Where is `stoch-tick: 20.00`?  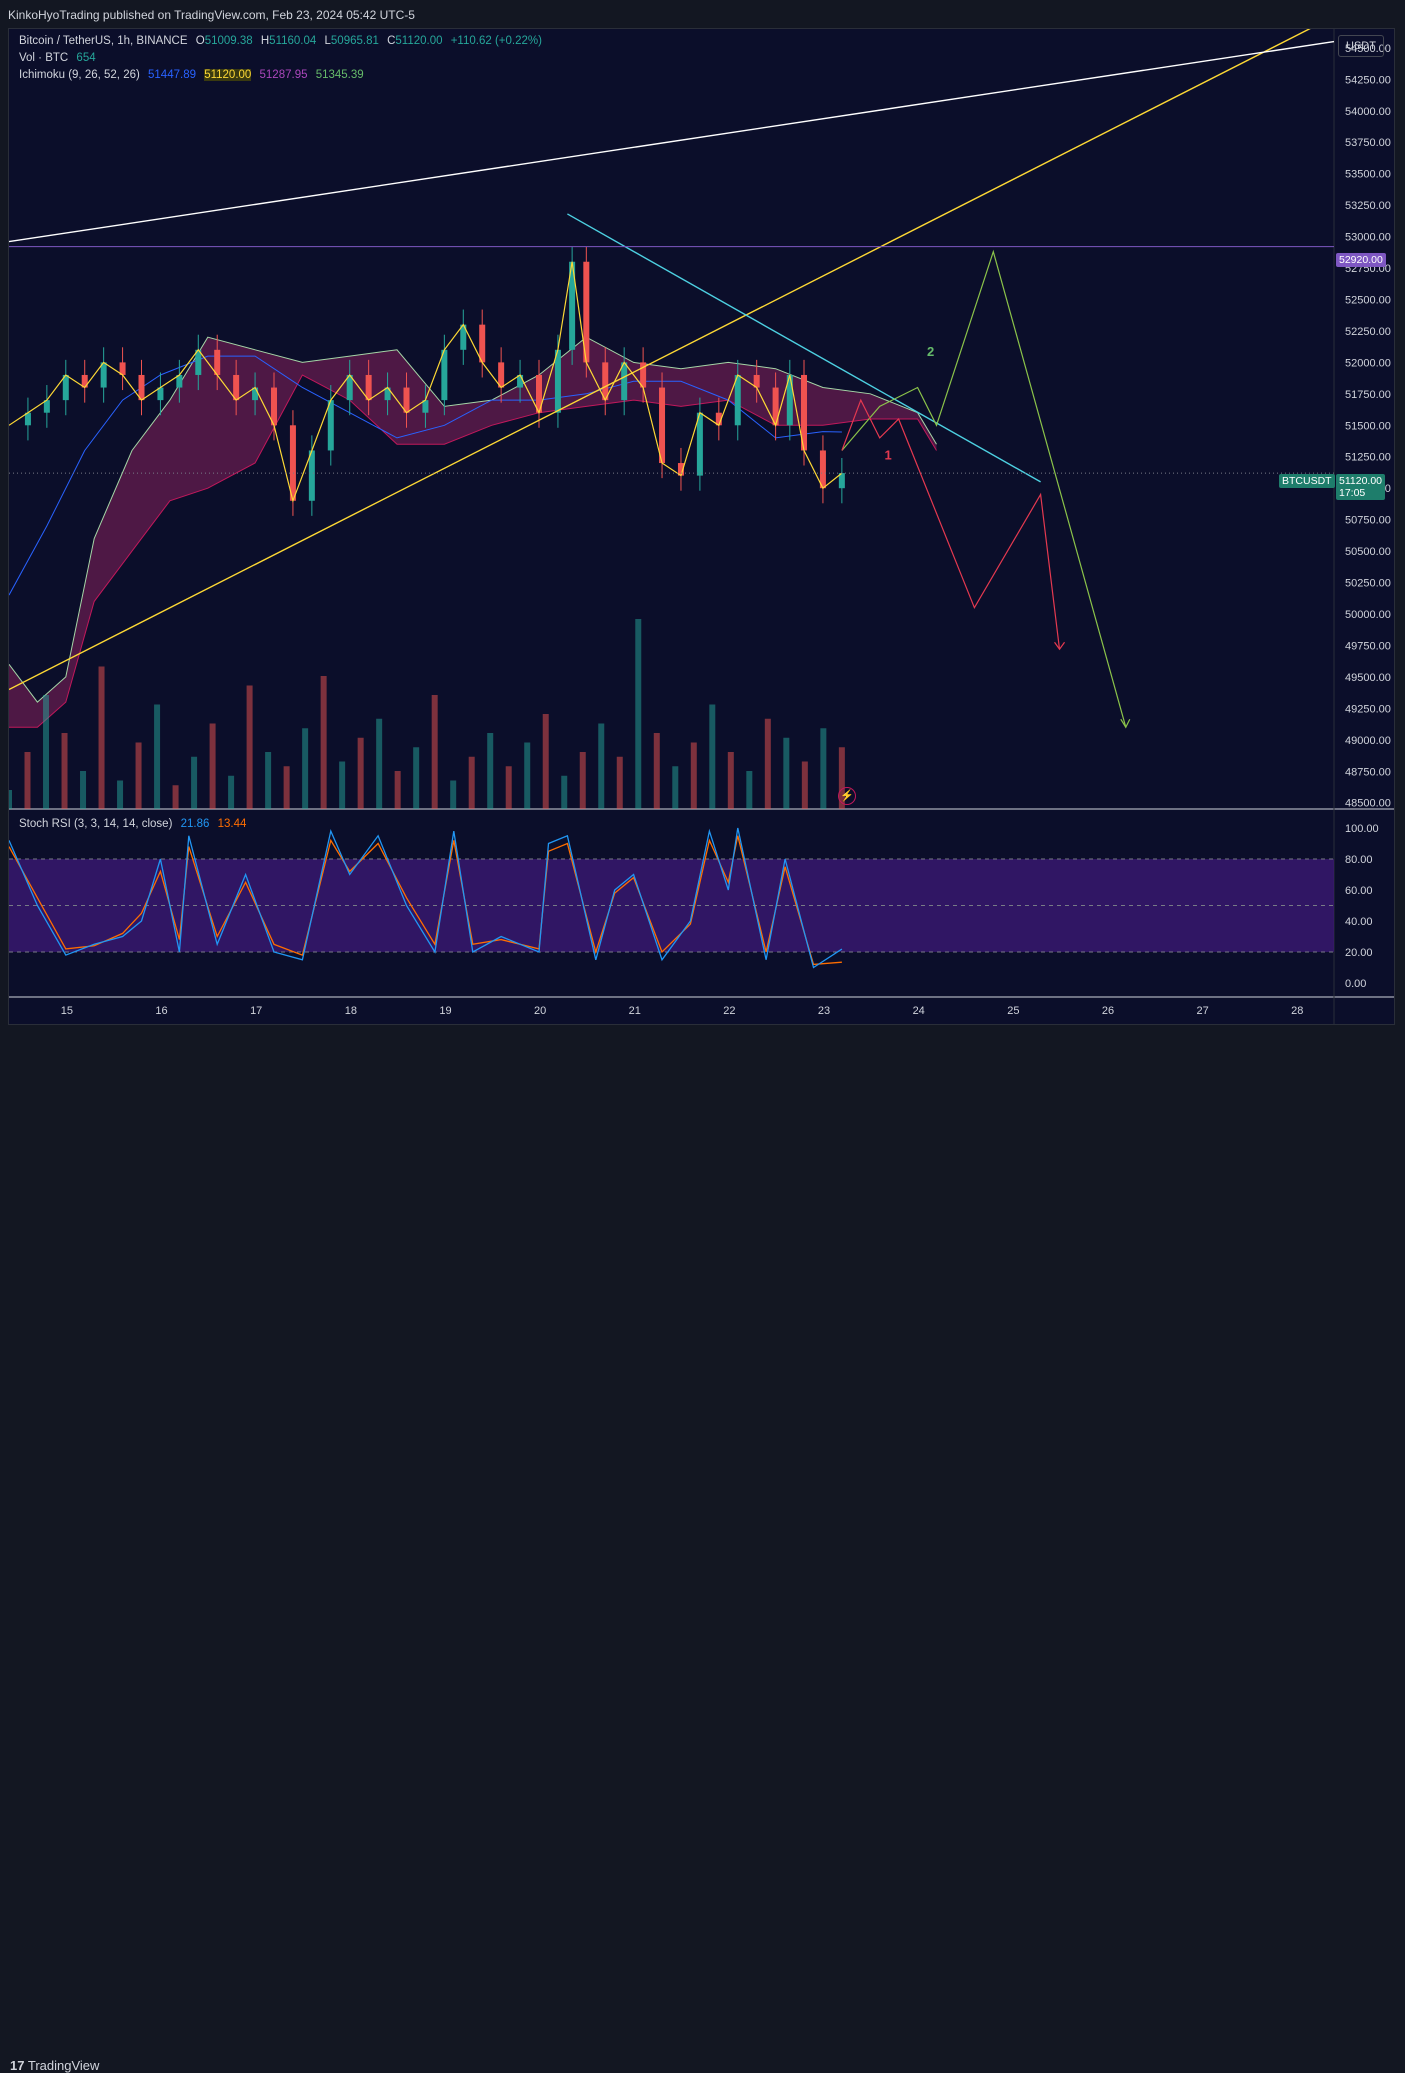 stoch-tick: 20.00 is located at coordinates (1359, 953).